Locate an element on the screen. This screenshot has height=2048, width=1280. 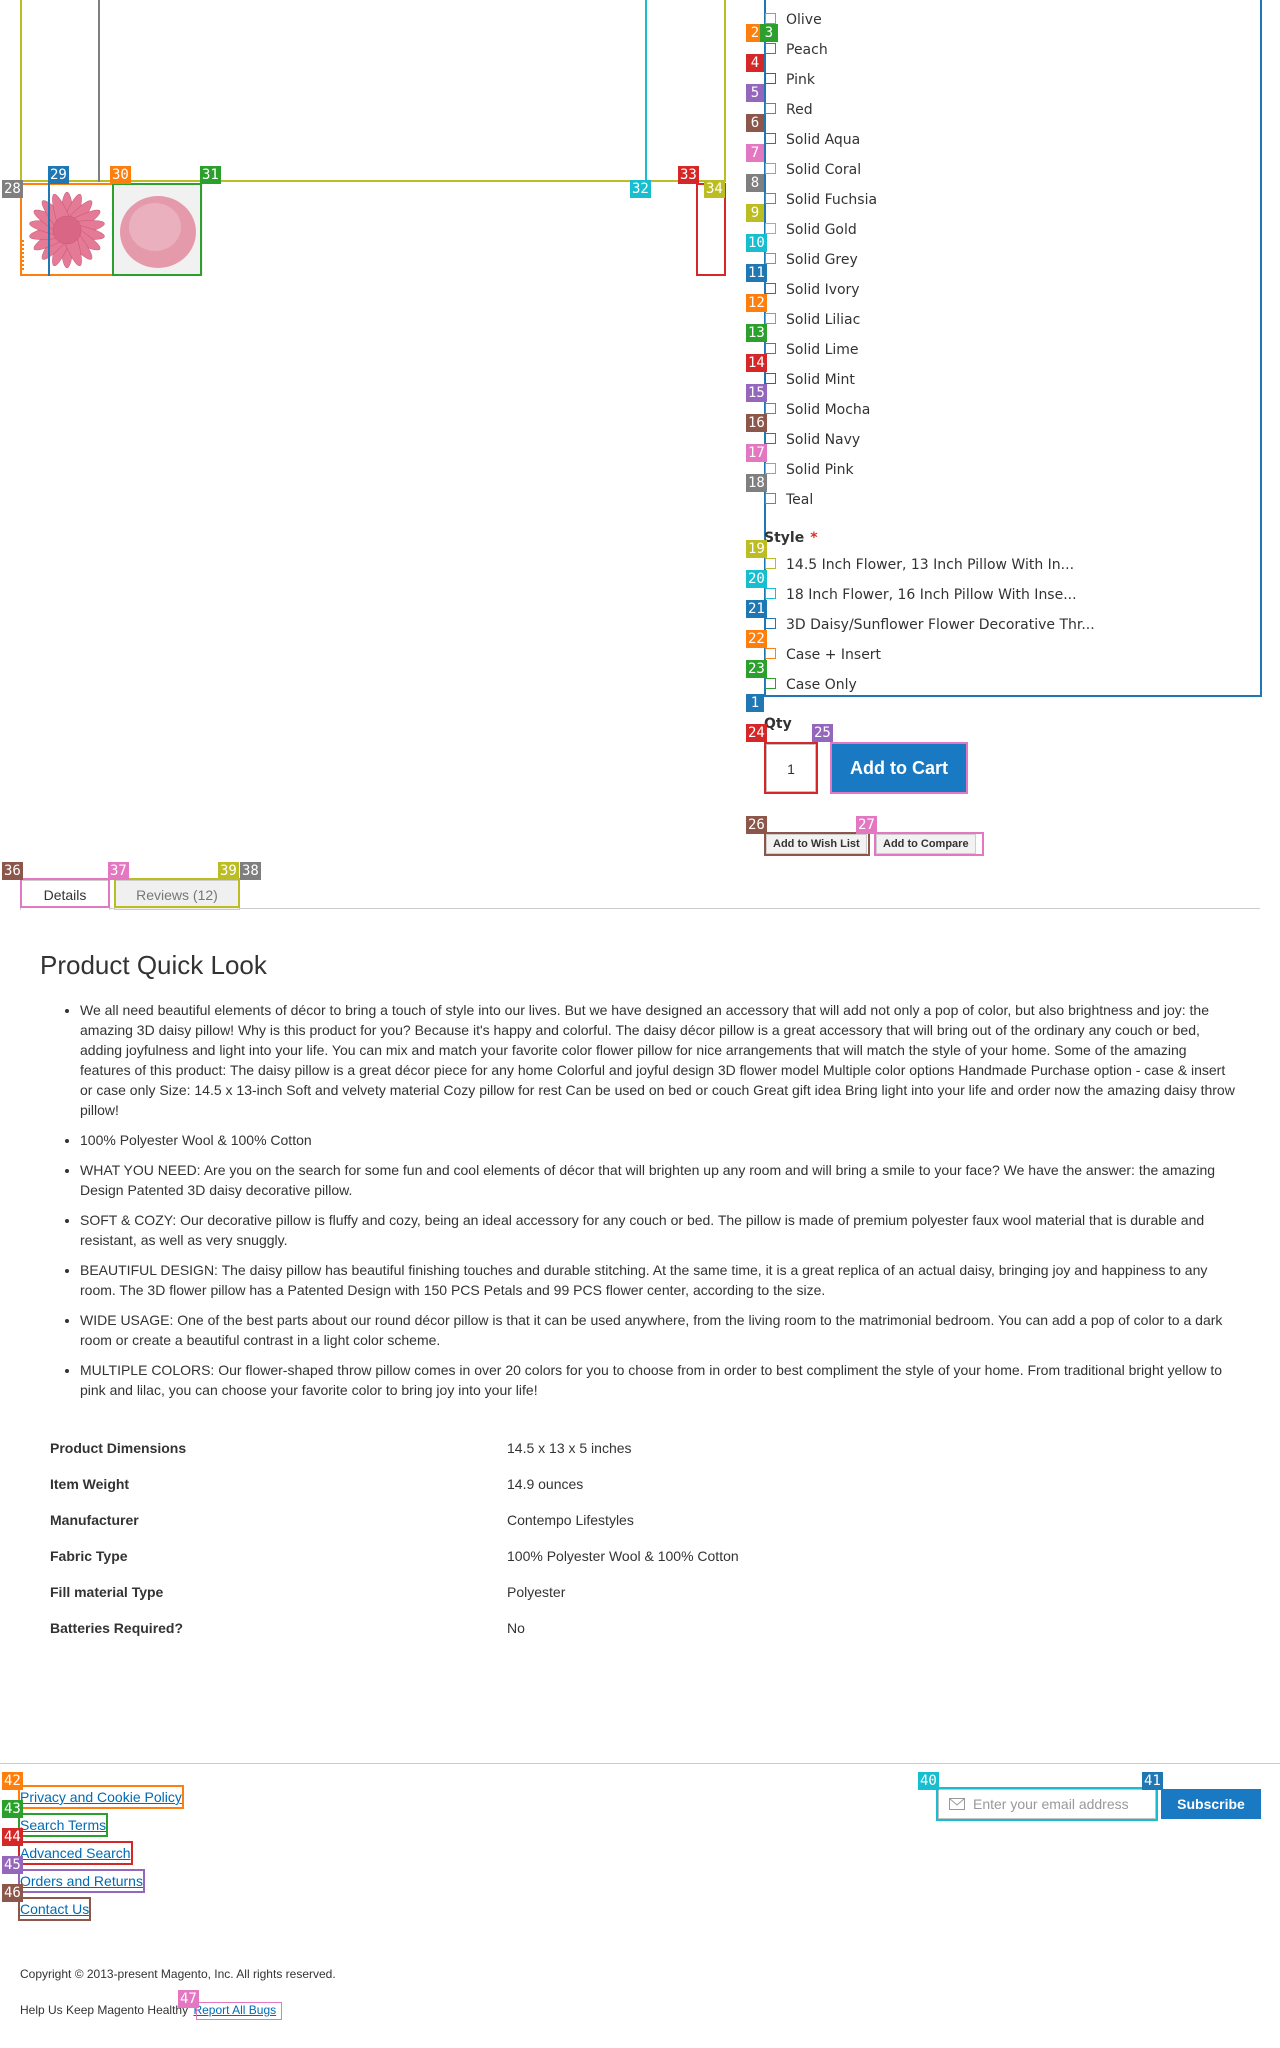
overlay-badge: 30 is located at coordinates (120, 175).